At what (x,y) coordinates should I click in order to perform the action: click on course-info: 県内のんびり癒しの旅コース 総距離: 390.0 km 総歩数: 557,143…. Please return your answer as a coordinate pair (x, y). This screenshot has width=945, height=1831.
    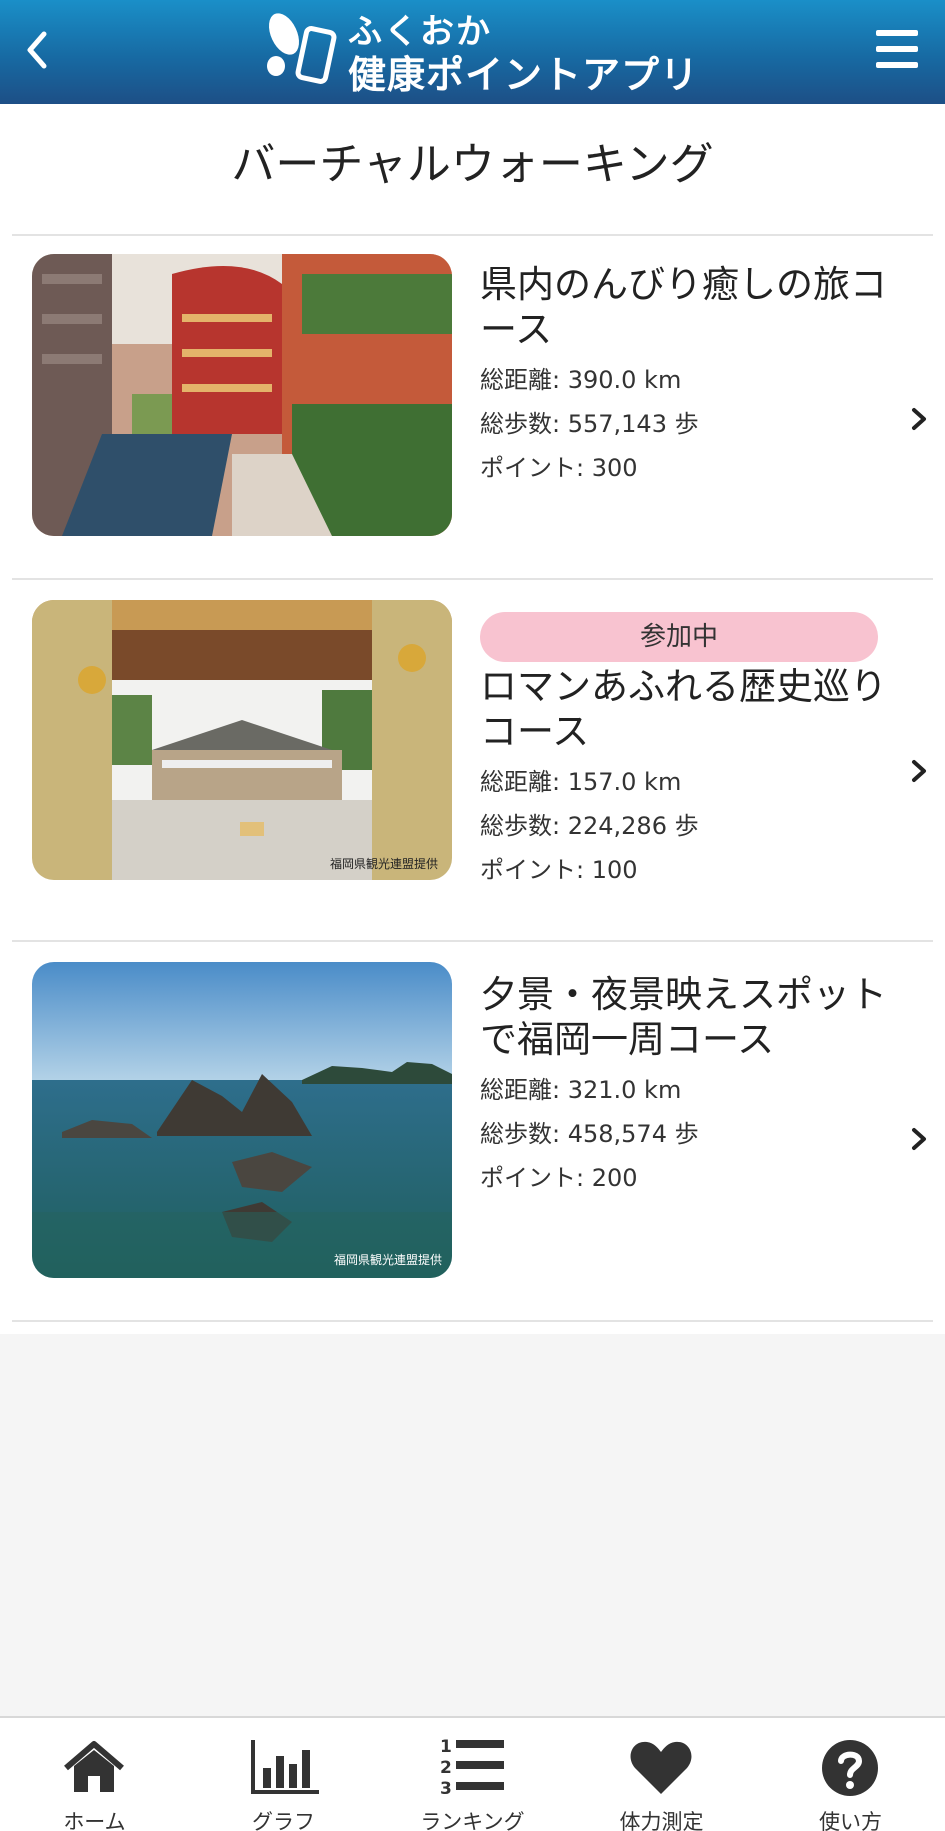
    Looking at the image, I should click on (685, 373).